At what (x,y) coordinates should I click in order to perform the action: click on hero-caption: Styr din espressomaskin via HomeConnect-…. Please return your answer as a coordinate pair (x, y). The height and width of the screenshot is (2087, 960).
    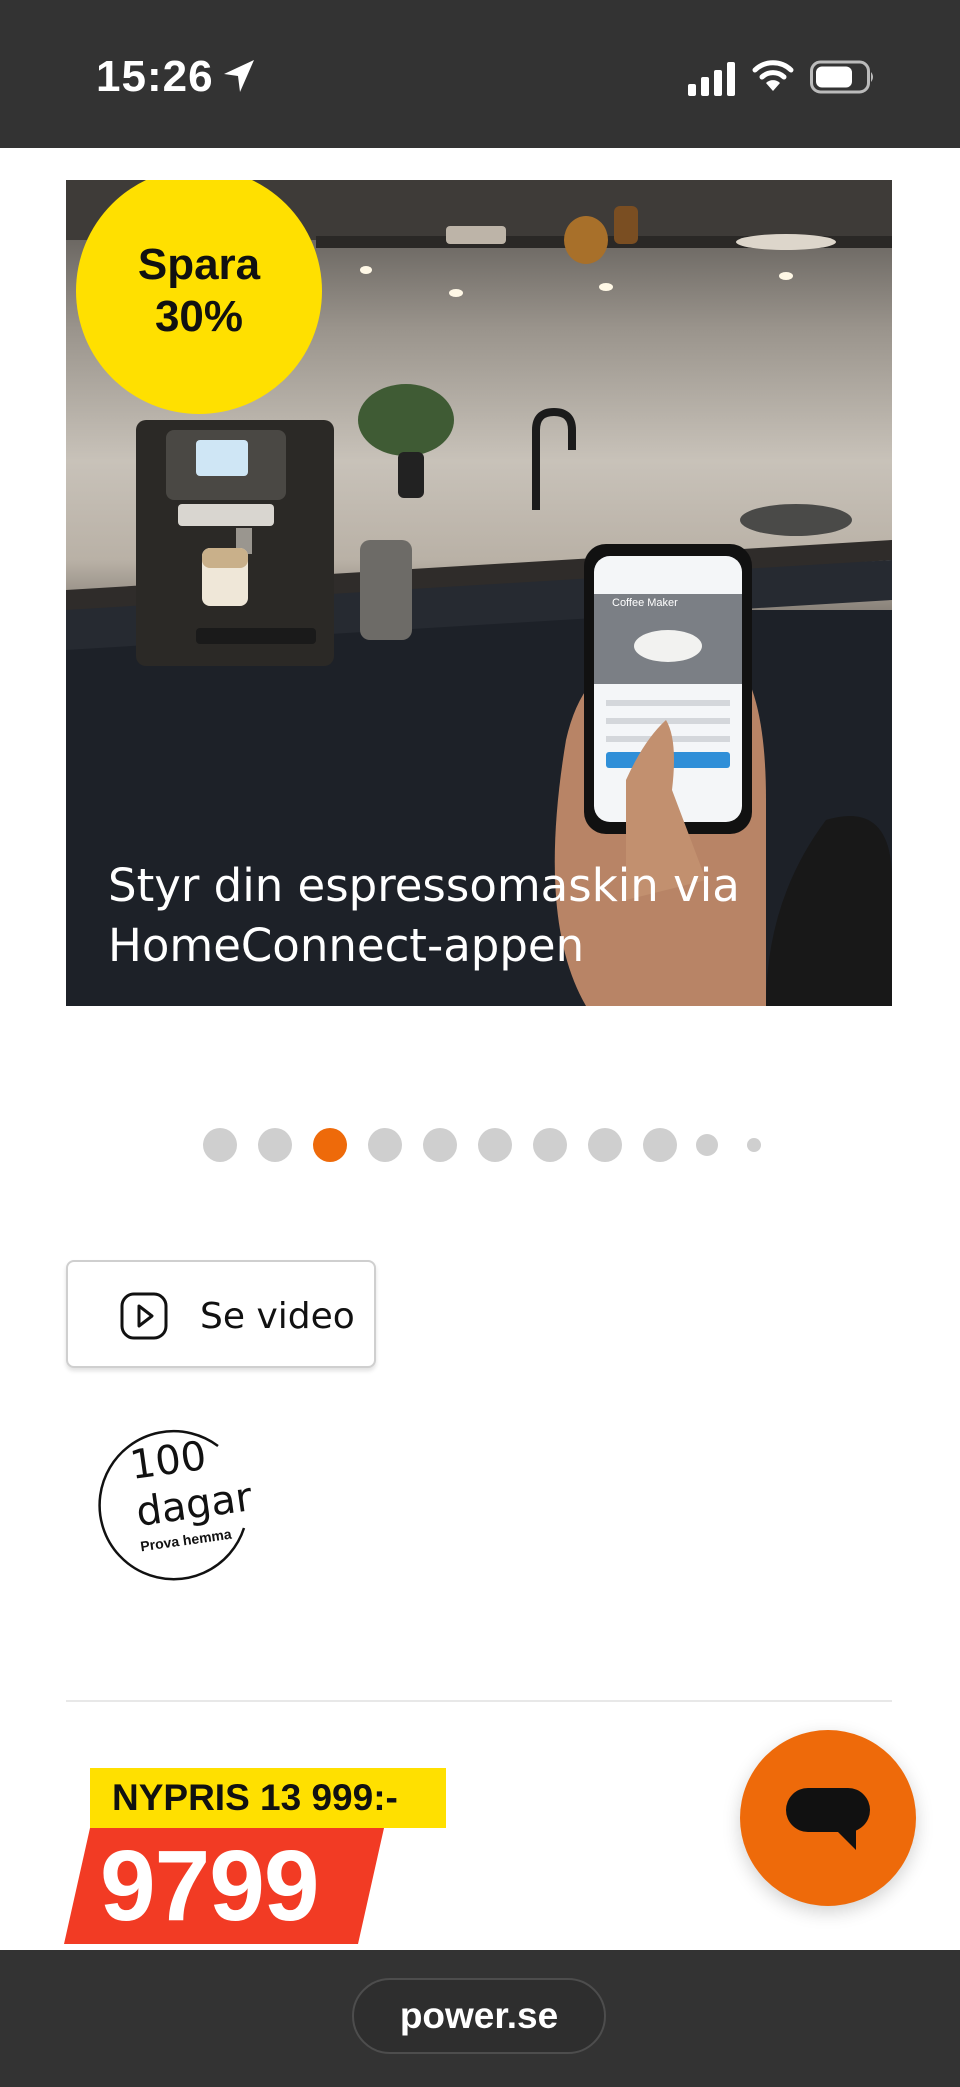
    Looking at the image, I should click on (468, 916).